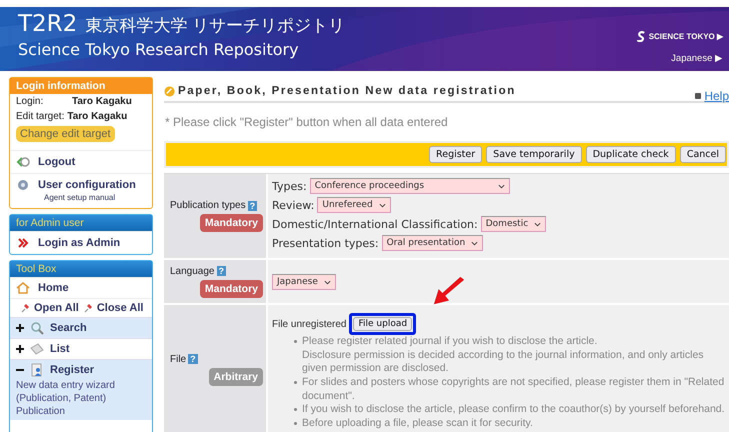 The width and height of the screenshot is (729, 432). I want to click on field-label: Language, so click(192, 271).